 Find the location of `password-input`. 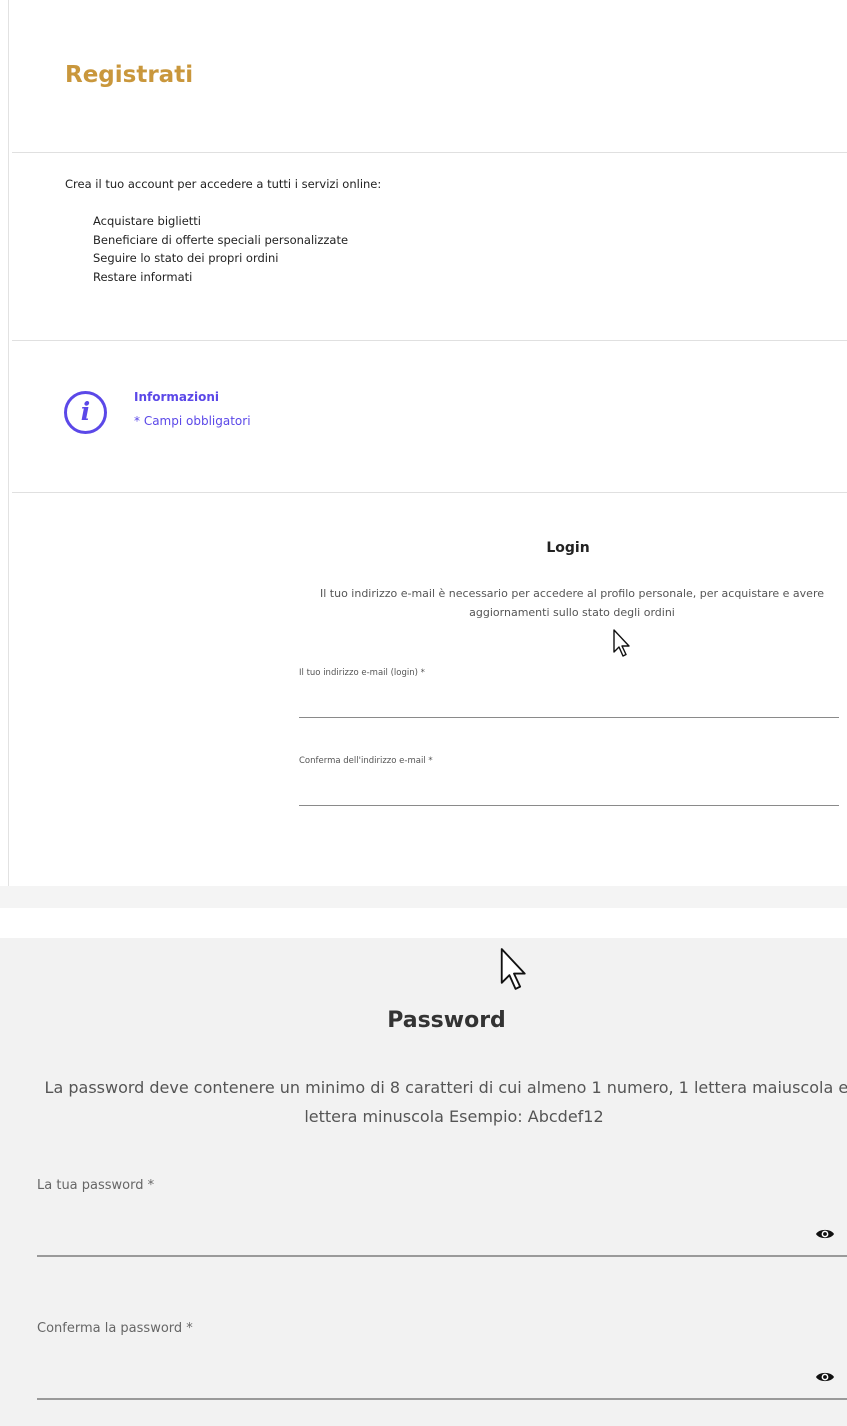

password-input is located at coordinates (417, 1228).